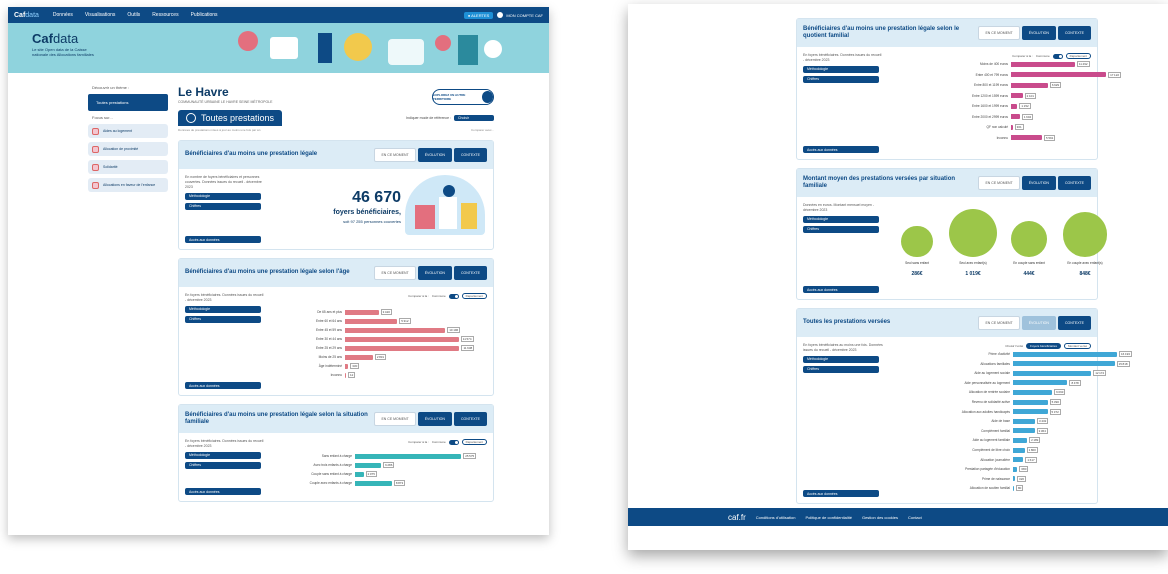 The height and width of the screenshot is (574, 1168). What do you see at coordinates (500, 15) in the screenshot?
I see `user-icon` at bounding box center [500, 15].